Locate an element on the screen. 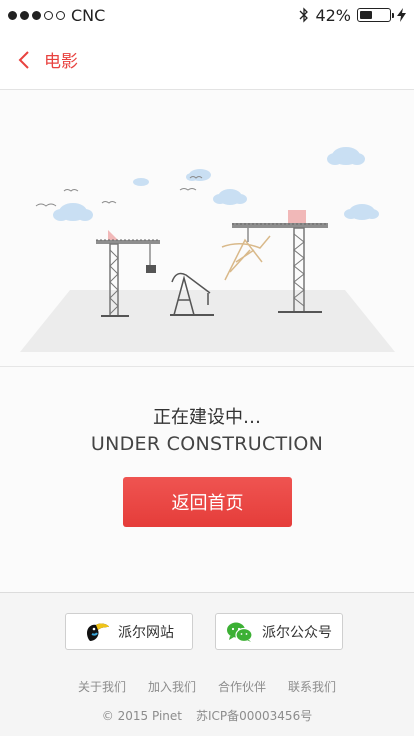 This screenshot has width=414, height=736. footer-links: 关于我们 加入我们 合作伙伴 联系我们 is located at coordinates (207, 686).